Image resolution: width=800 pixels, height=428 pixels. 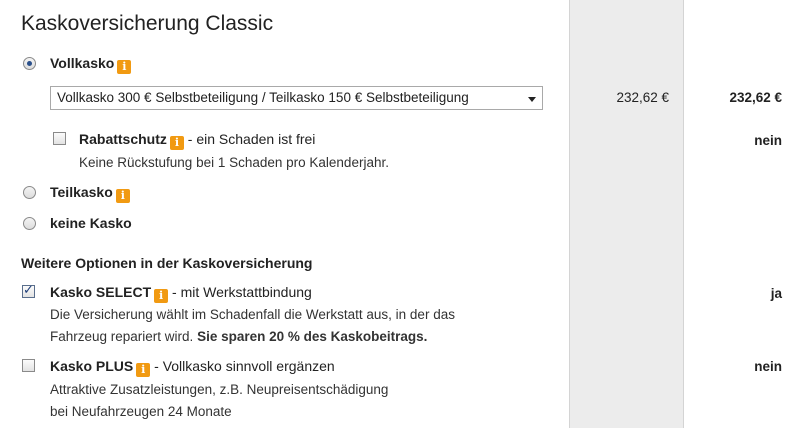 I want to click on rabattschutz-label: Rabattschutz, so click(x=123, y=139).